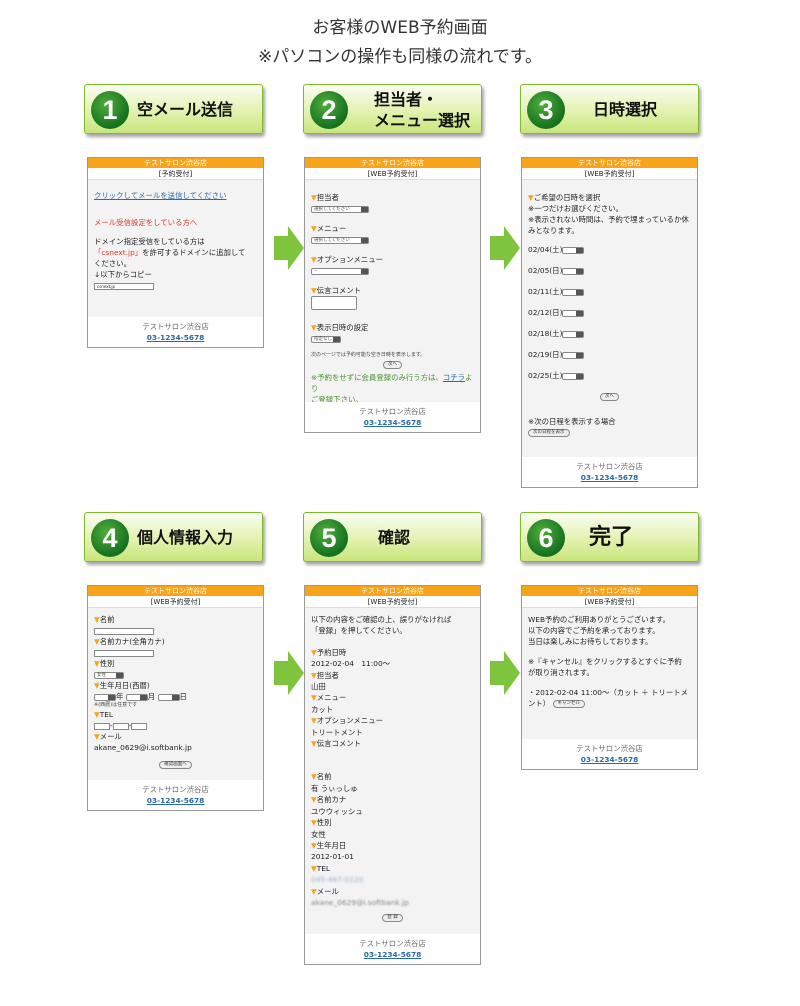  I want to click on more-dates-note: ※次の日程を表示する場合, so click(572, 421).